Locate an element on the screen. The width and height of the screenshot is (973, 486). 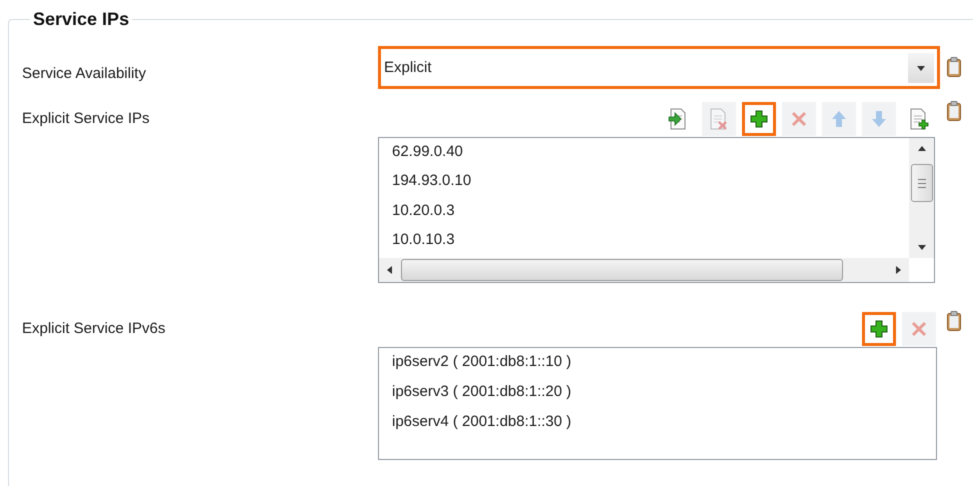
dropdown-value: Explicit is located at coordinates (408, 67).